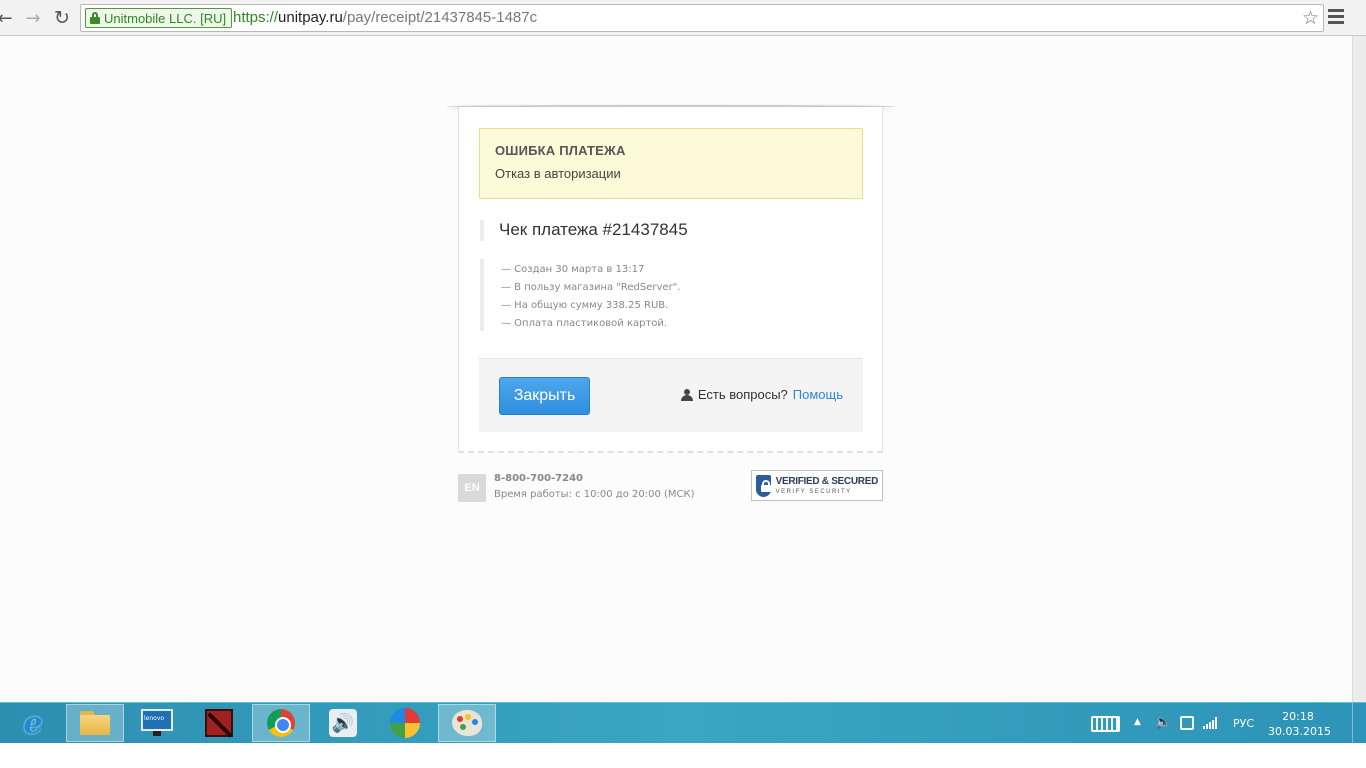 The height and width of the screenshot is (768, 1366). Describe the element at coordinates (95, 18) in the screenshot. I see `lock-icon` at that location.